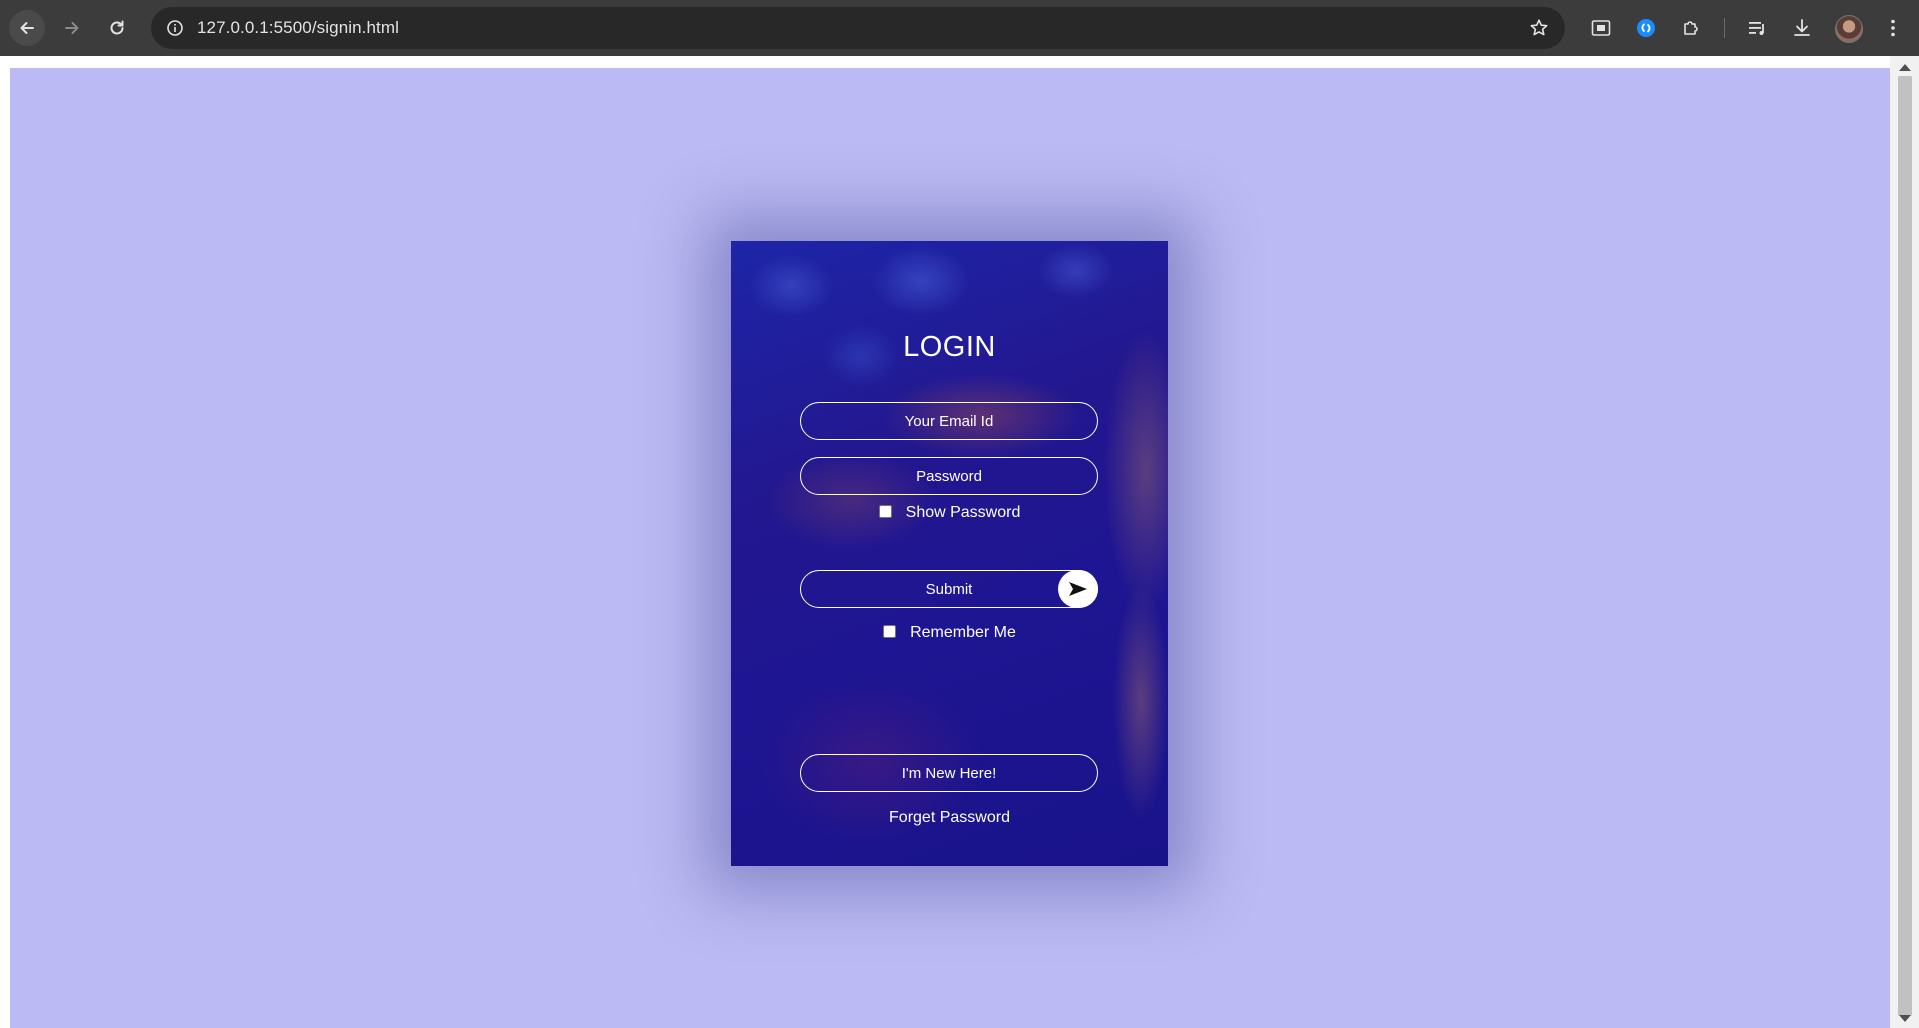  Describe the element at coordinates (1539, 28) in the screenshot. I see `bookmark-star-icon` at that location.